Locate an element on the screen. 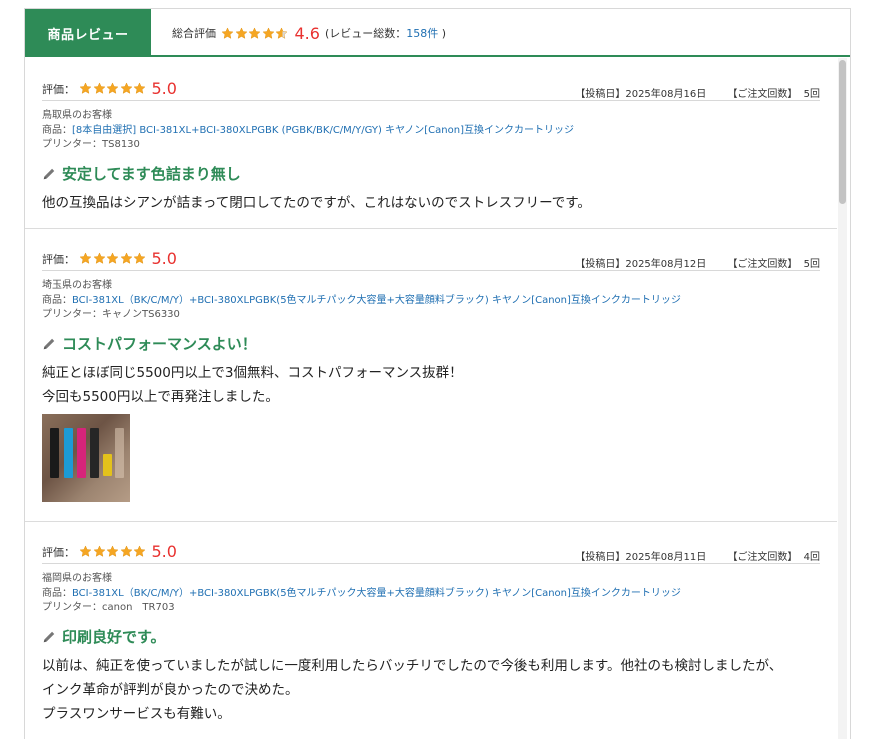 This screenshot has height=739, width=870. review-post-meta: 【投稿日】2025年08月16日 【ご注文回数】 5回 is located at coordinates (696, 92).